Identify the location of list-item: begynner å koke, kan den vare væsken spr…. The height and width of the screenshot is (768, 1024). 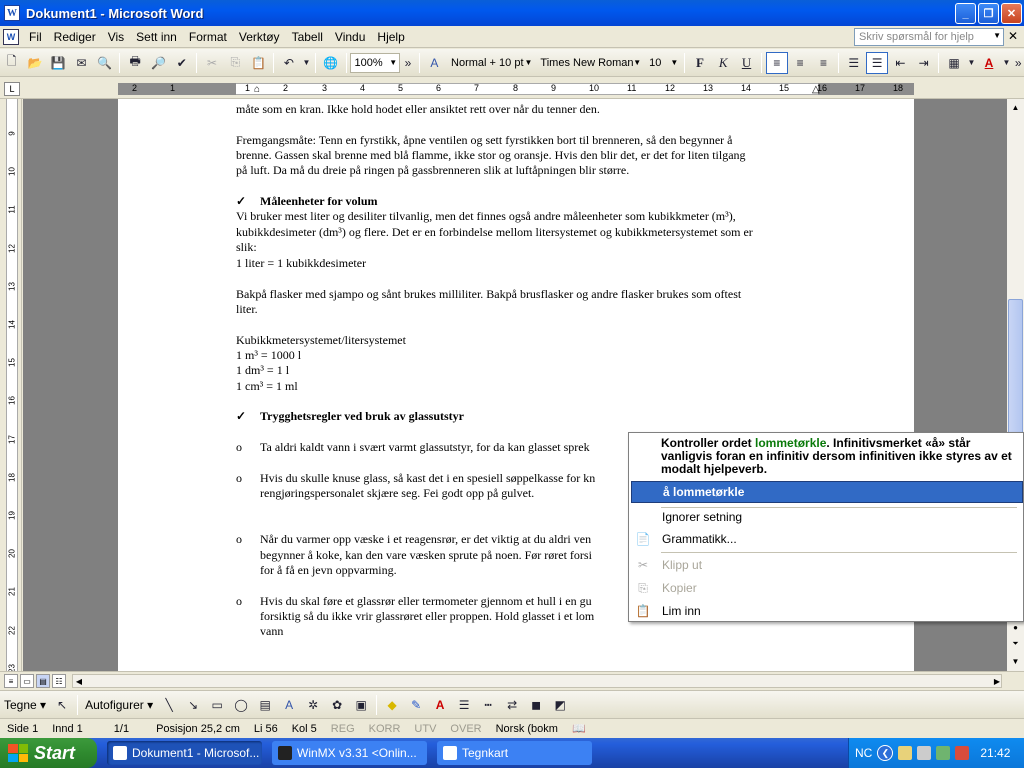
(426, 556).